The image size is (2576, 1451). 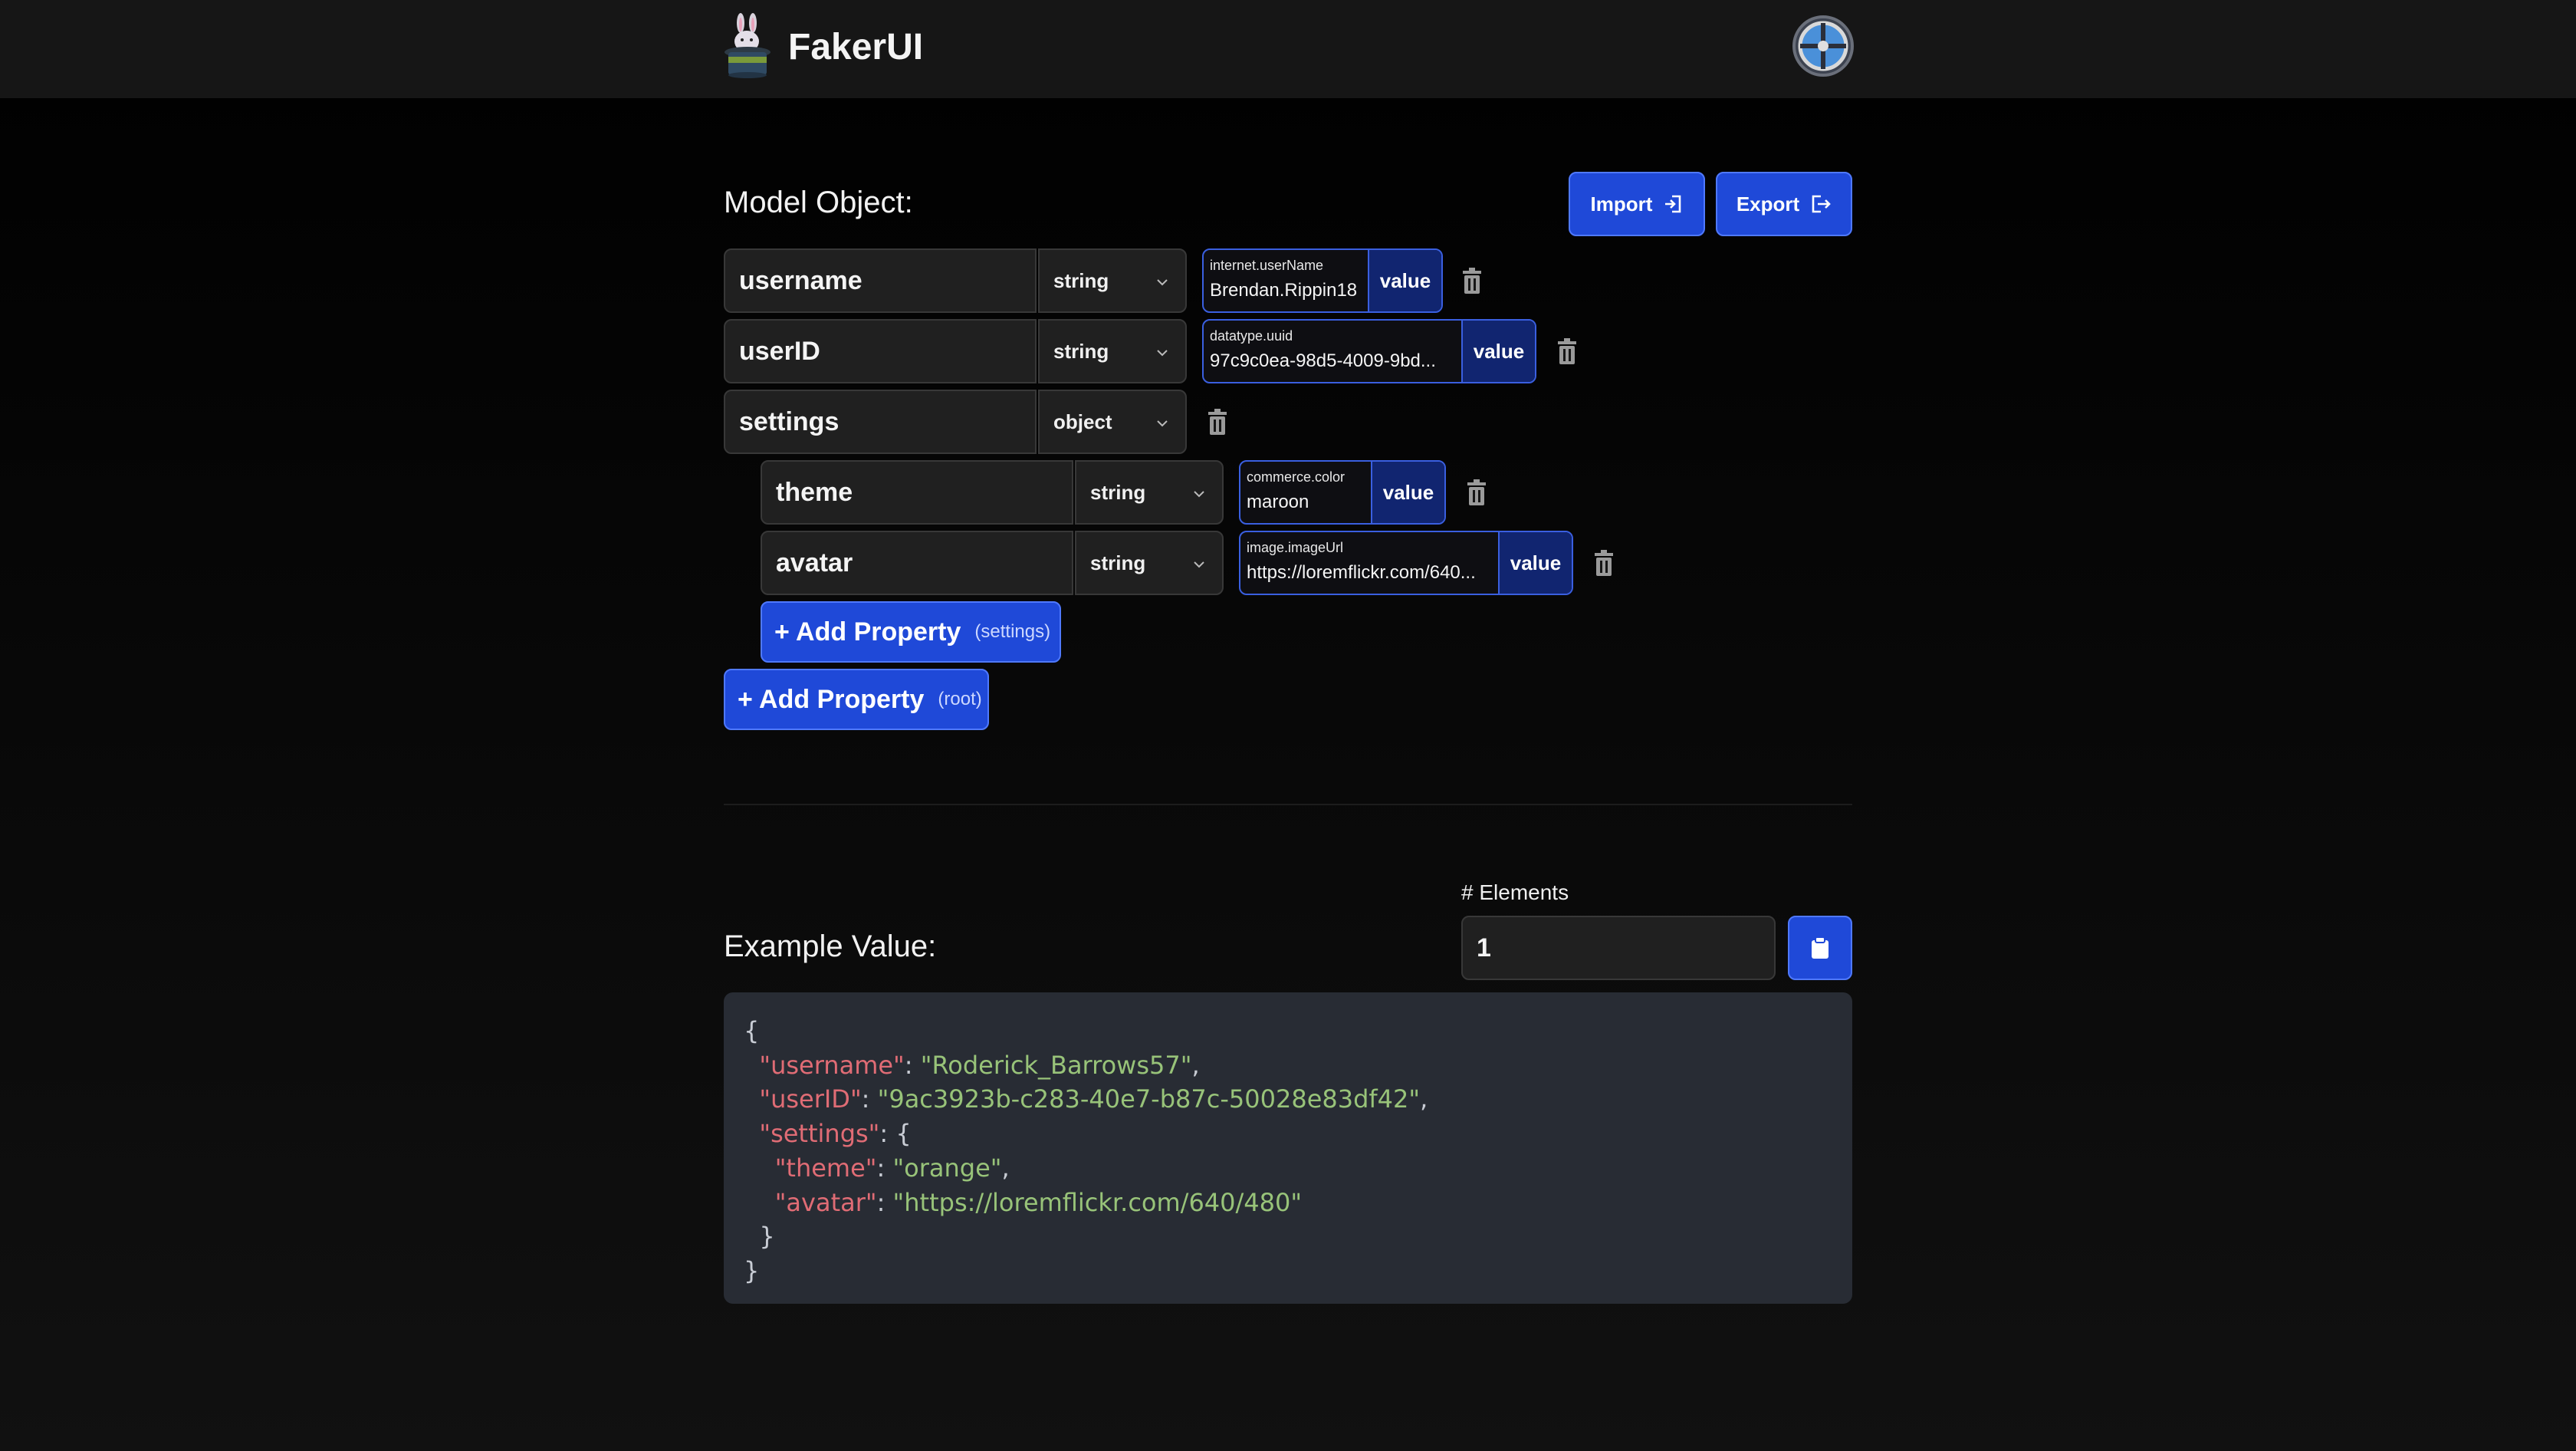 What do you see at coordinates (1768, 204) in the screenshot?
I see `export-label: Export` at bounding box center [1768, 204].